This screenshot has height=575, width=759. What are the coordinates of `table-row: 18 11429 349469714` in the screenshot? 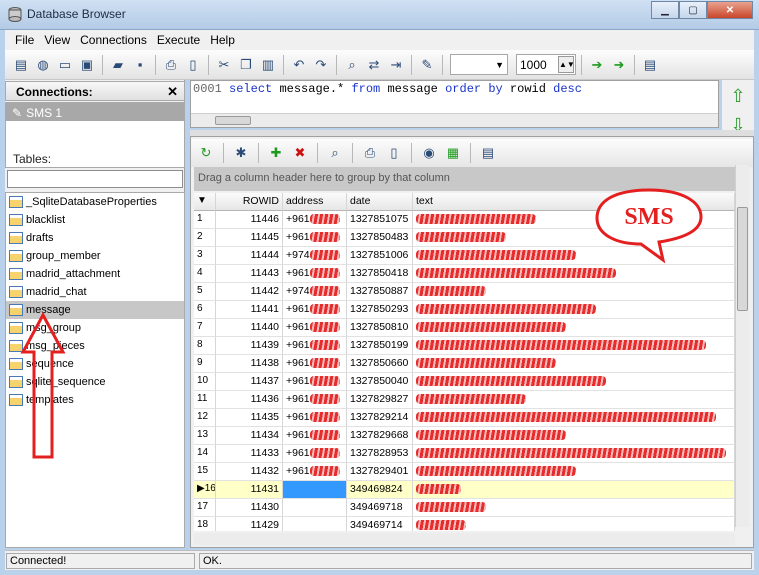 It's located at (464, 524).